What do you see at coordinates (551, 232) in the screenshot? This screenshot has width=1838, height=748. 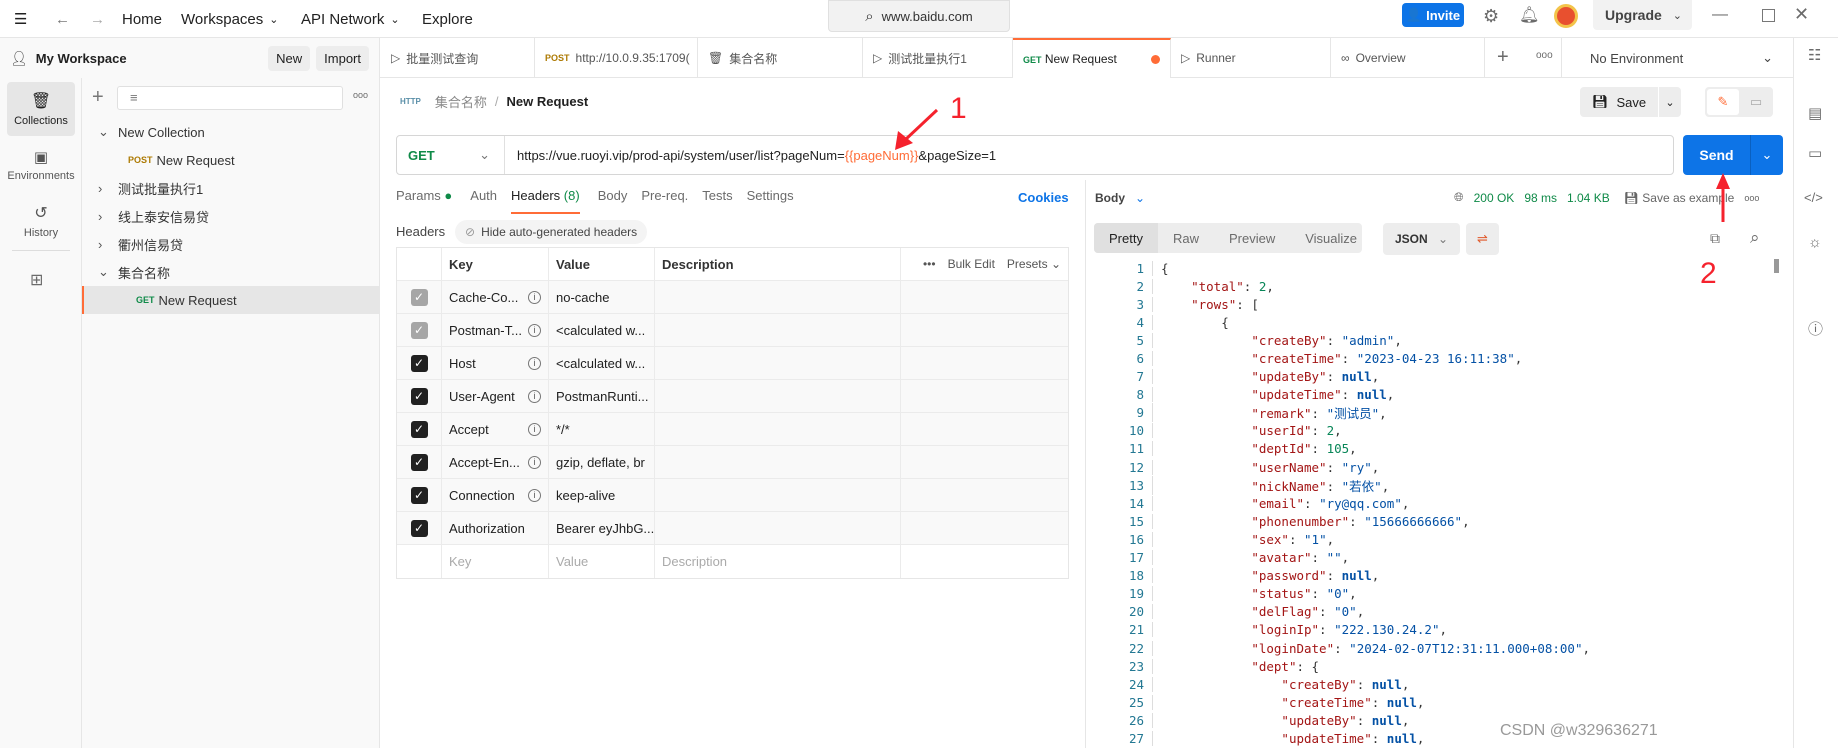 I see `hide-auto-headers-button: ⊘ Hide auto-generated headers` at bounding box center [551, 232].